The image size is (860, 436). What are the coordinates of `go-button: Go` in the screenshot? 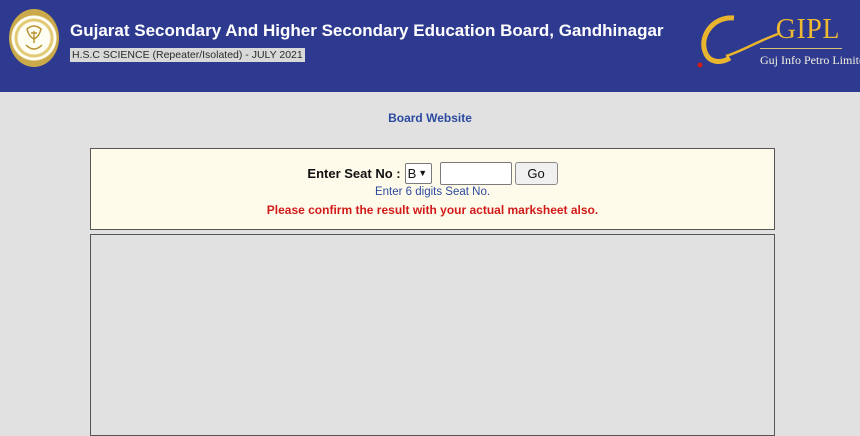 It's located at (536, 173).